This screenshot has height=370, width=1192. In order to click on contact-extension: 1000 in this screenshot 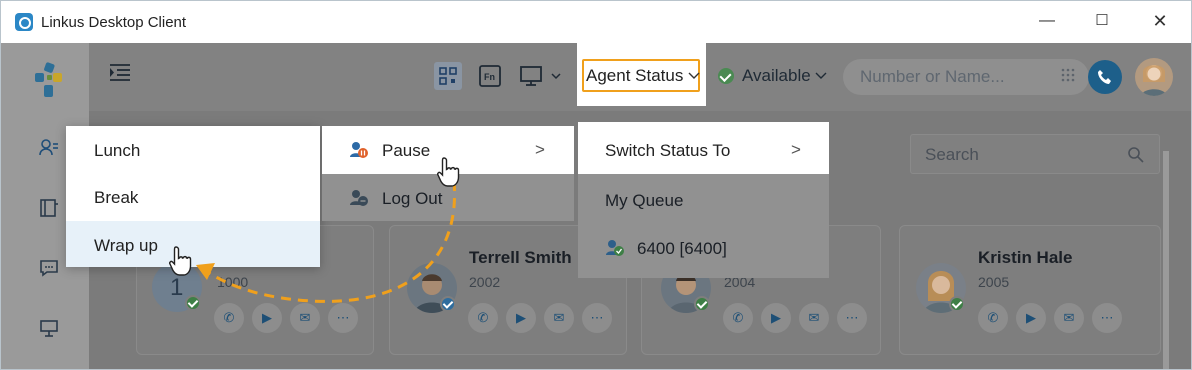, I will do `click(233, 282)`.